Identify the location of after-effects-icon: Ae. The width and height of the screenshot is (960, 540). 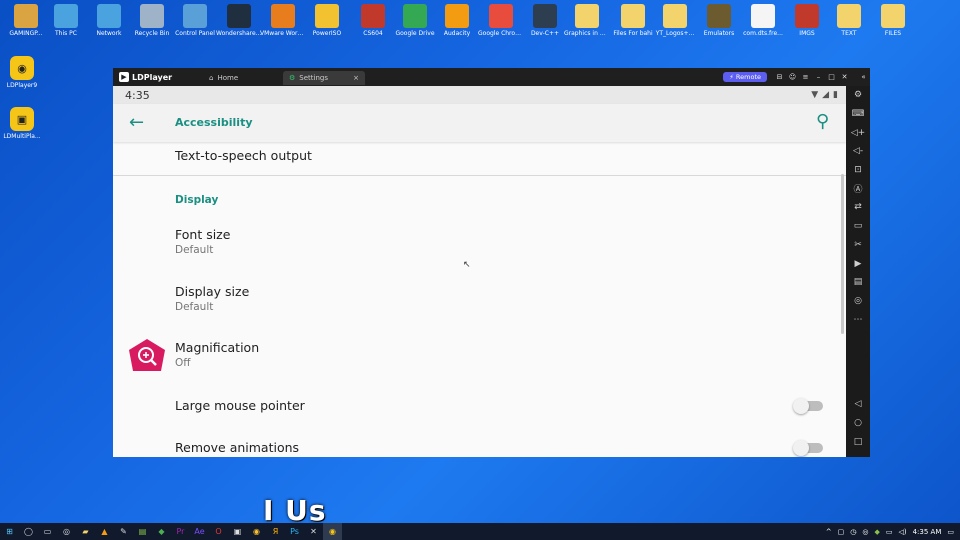
(199, 531).